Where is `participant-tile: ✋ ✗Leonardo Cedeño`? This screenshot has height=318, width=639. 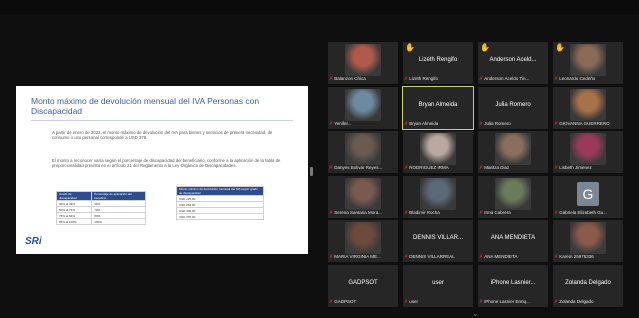
participant-tile: ✋ ✗Leonardo Cedeño is located at coordinates (588, 63).